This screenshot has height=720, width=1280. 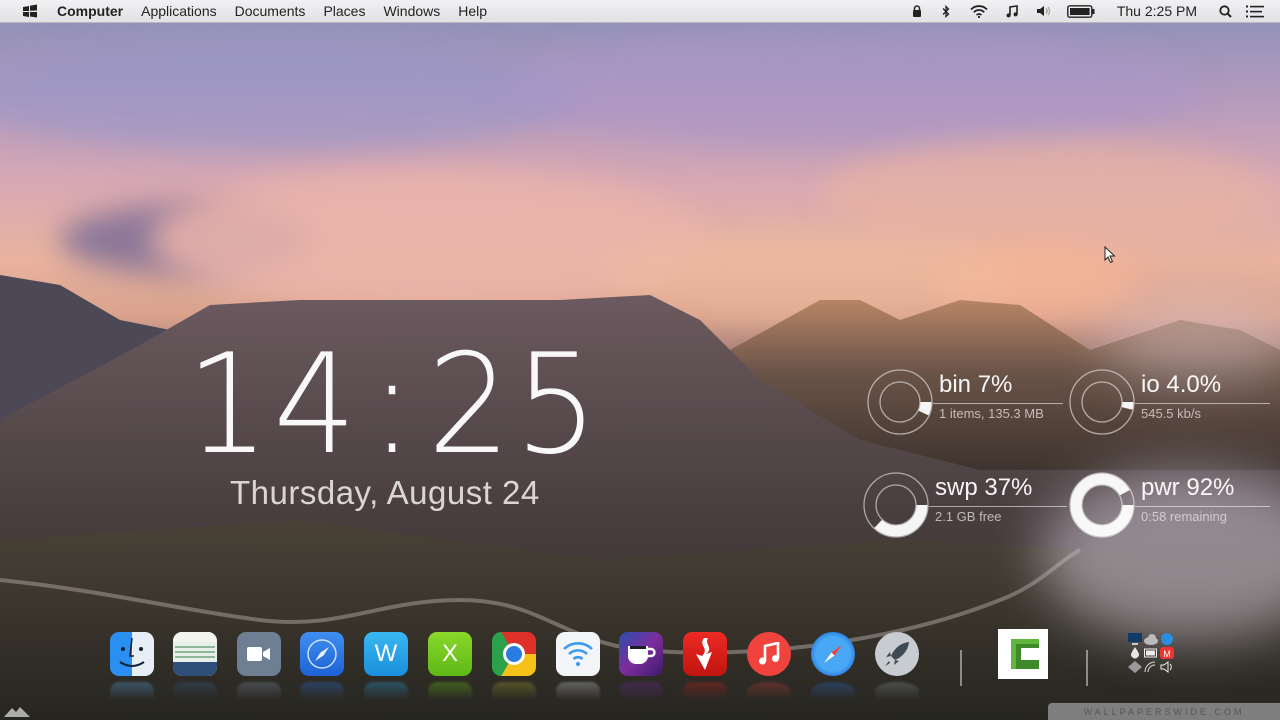 I want to click on dock-wifi, so click(x=578, y=654).